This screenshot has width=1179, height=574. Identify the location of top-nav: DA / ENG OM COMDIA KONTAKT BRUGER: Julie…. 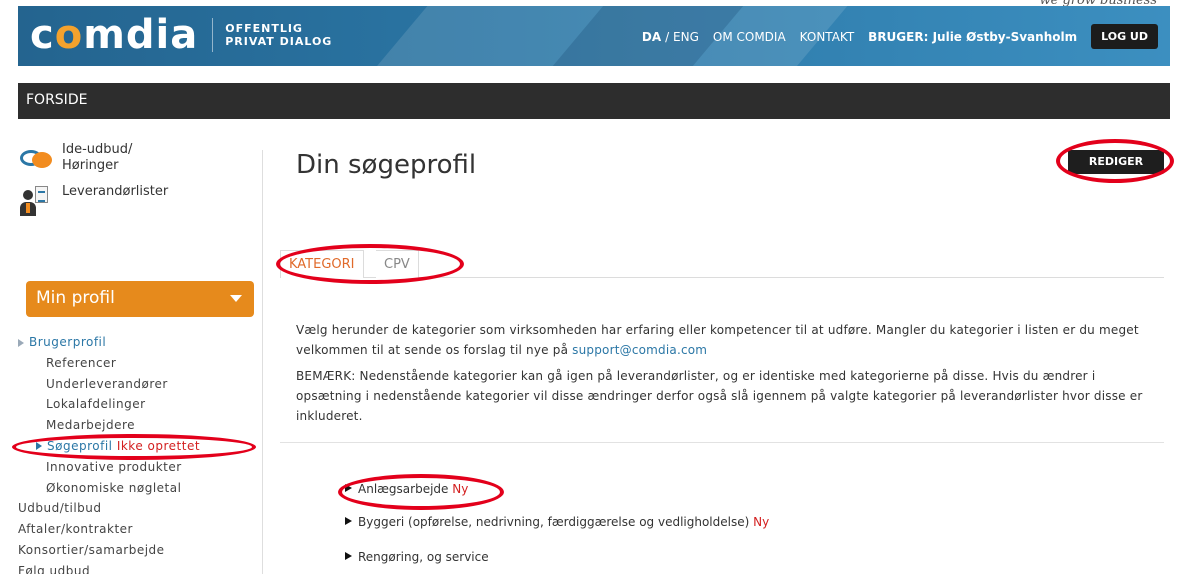
(893, 36).